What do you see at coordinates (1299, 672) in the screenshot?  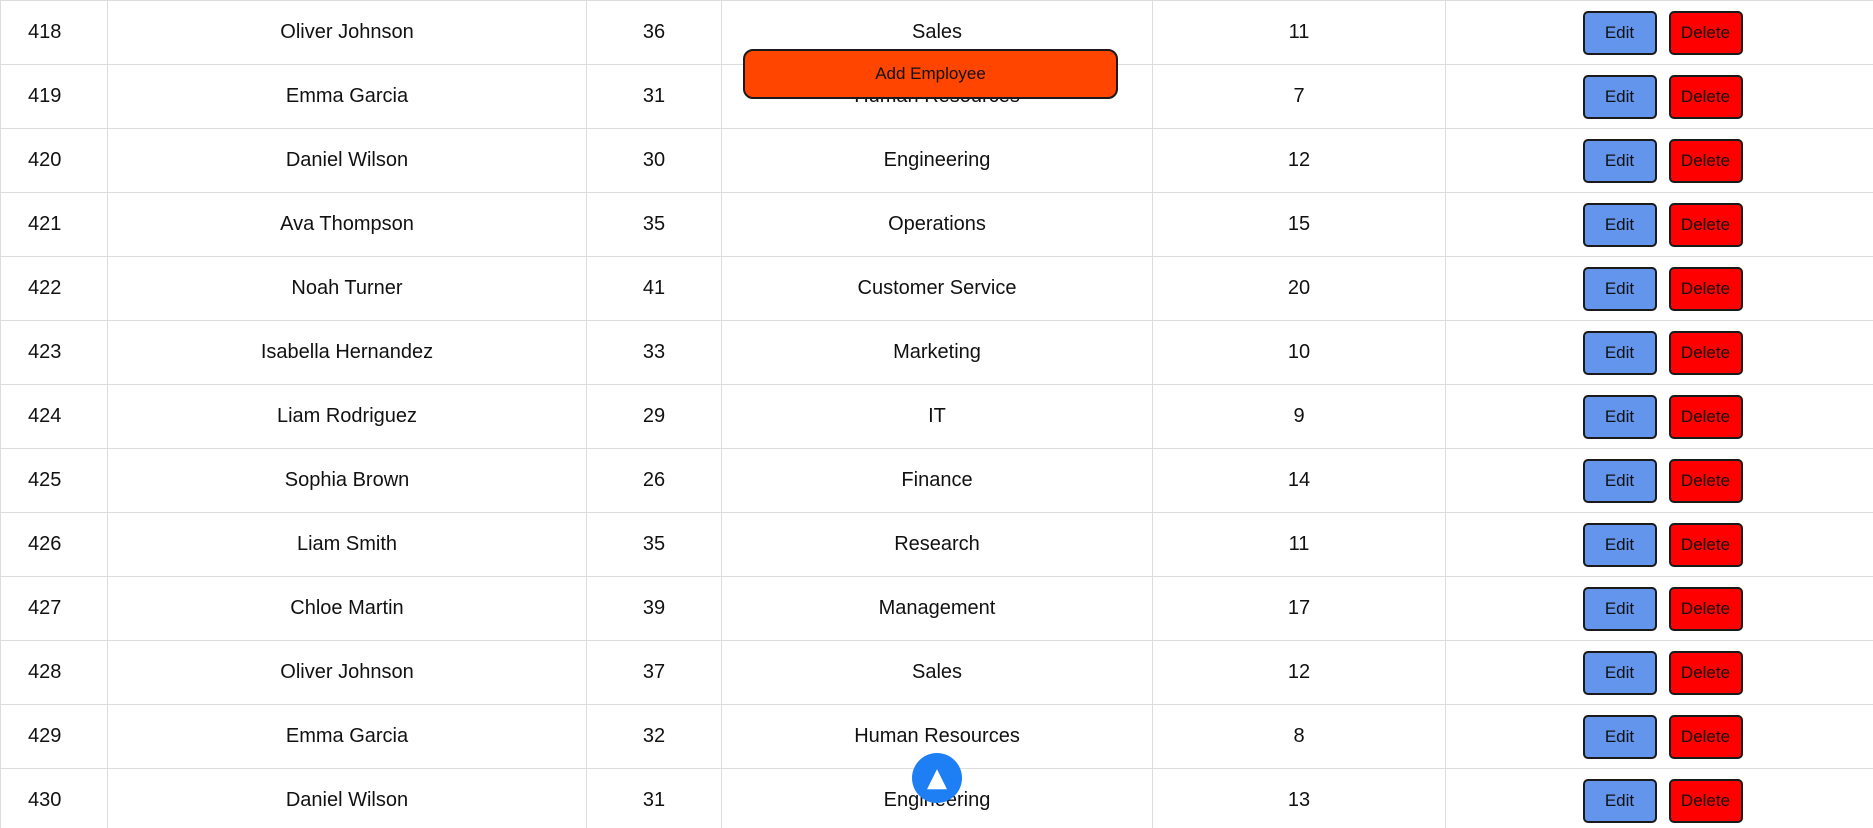 I see `employee-experience-cell: 12` at bounding box center [1299, 672].